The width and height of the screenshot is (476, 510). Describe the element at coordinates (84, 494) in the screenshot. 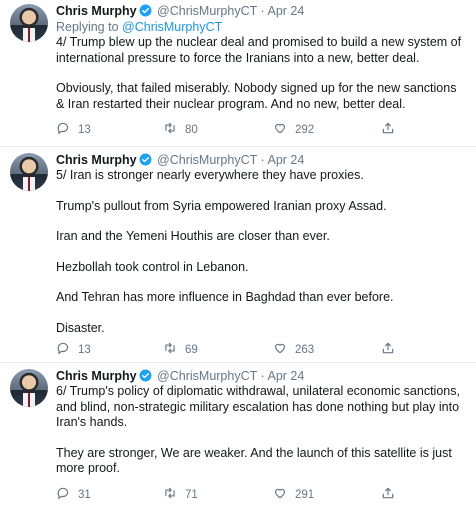

I see `reply-count: 31` at that location.